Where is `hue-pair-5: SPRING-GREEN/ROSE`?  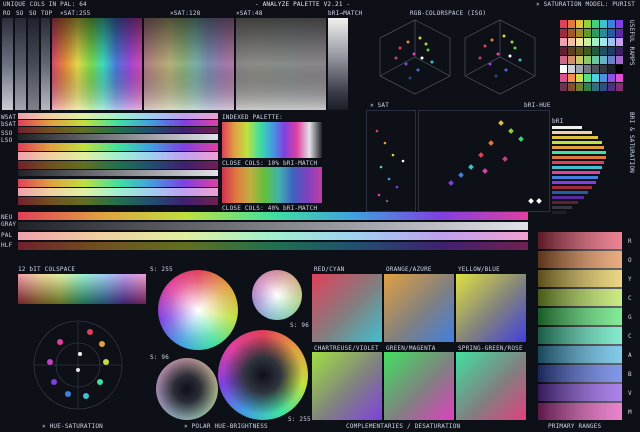
hue-pair-5: SPRING-GREEN/ROSE is located at coordinates (490, 348).